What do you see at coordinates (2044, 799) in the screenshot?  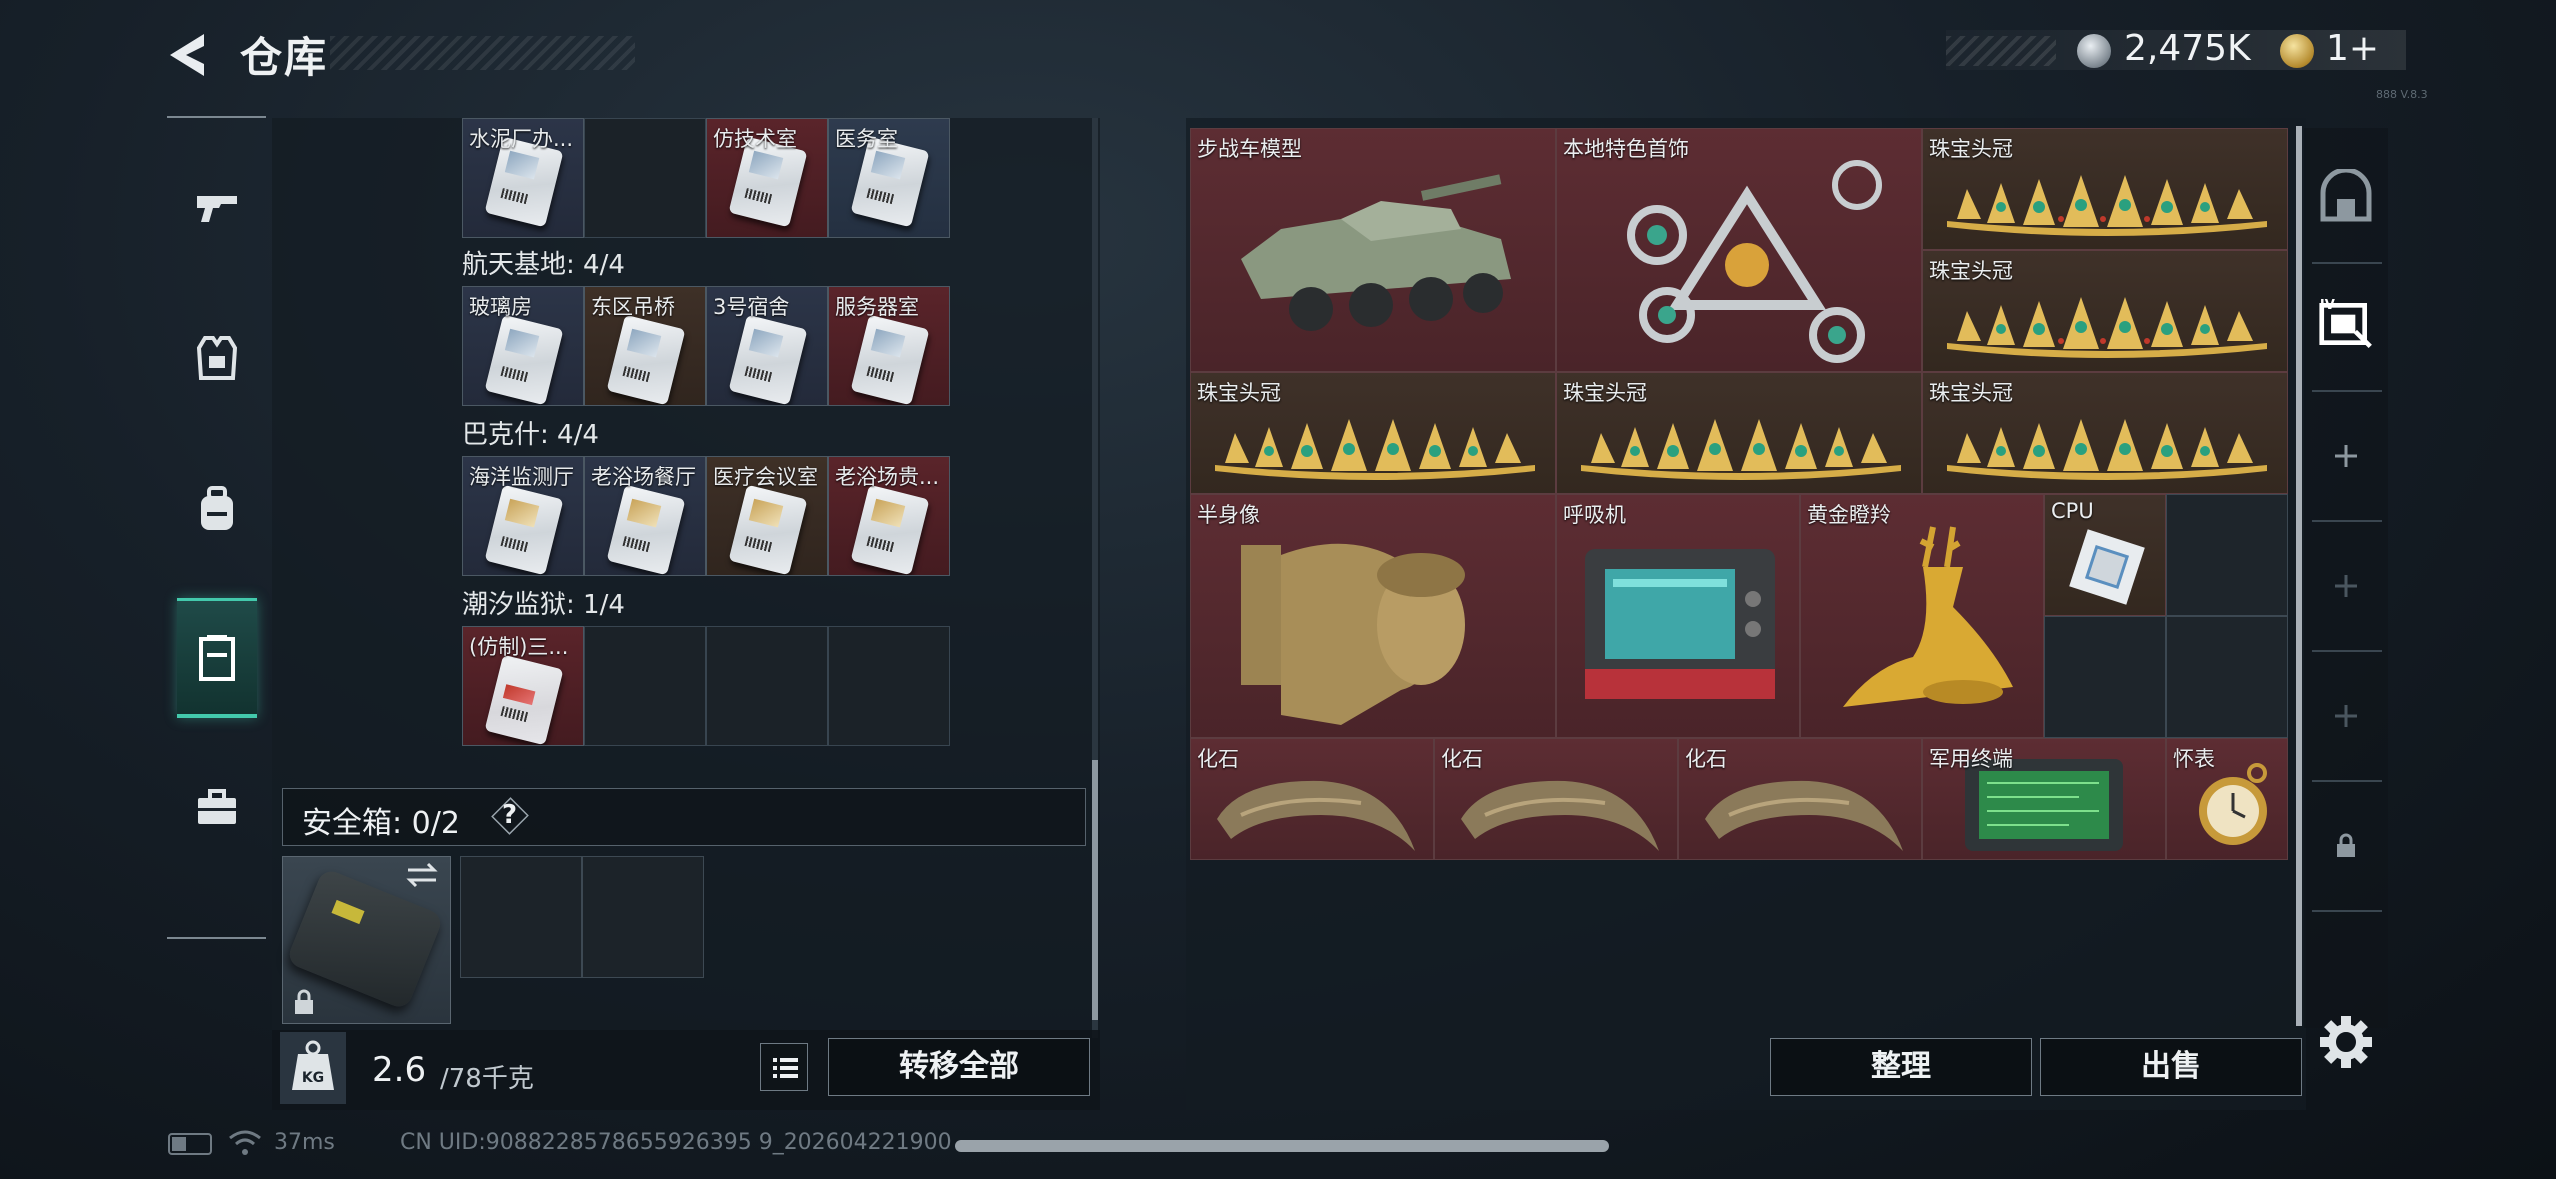 I see `inventory-item: 军用终端` at bounding box center [2044, 799].